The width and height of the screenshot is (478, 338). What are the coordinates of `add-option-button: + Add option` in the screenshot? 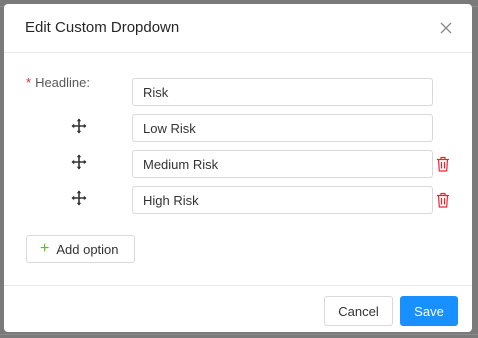 It's located at (80, 249).